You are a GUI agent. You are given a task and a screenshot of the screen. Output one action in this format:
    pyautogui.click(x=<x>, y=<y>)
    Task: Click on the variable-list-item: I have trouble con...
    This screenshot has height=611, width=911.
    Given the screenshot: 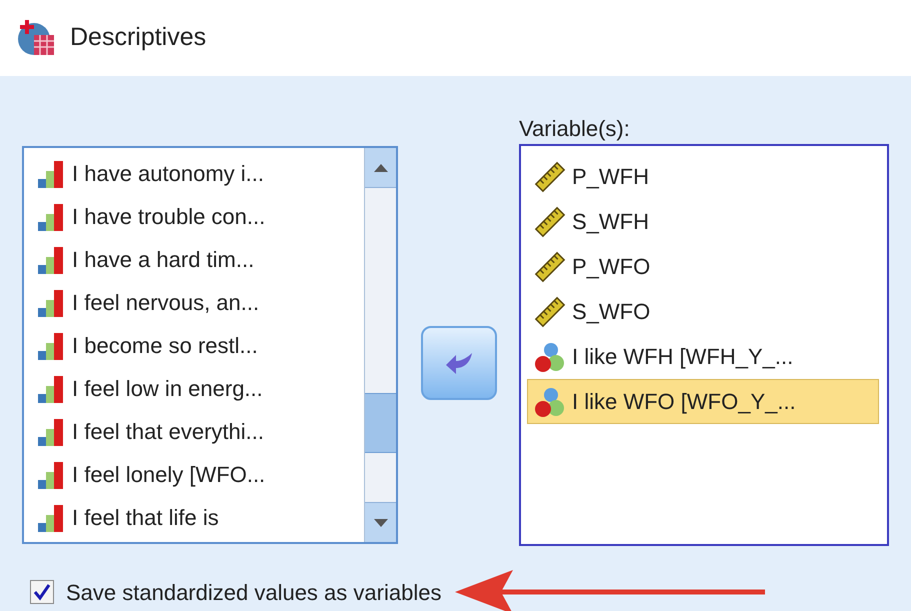 What is the action you would take?
    pyautogui.click(x=200, y=216)
    